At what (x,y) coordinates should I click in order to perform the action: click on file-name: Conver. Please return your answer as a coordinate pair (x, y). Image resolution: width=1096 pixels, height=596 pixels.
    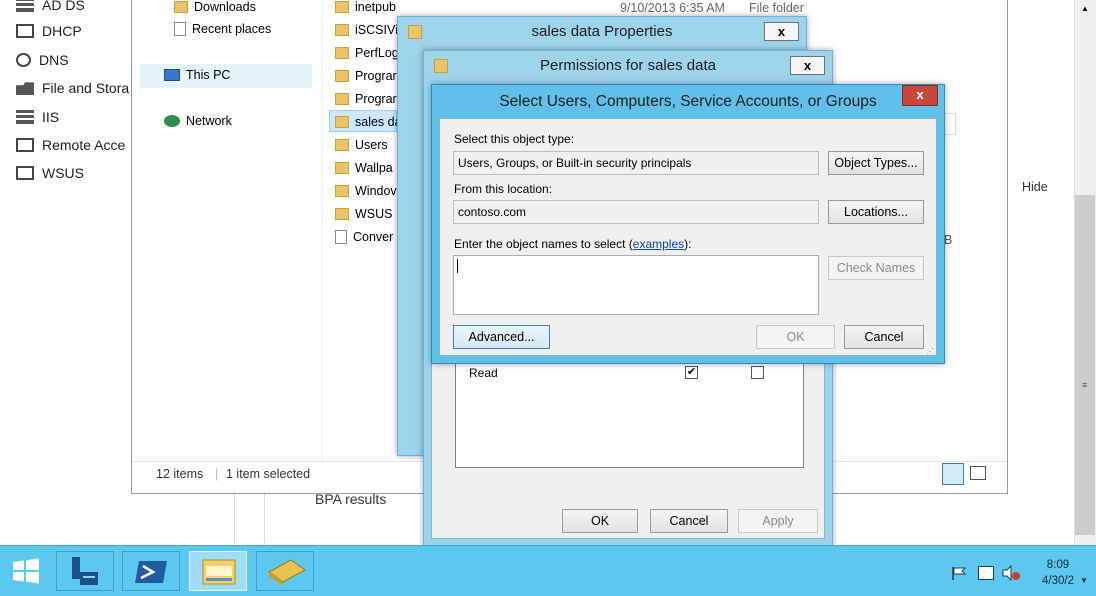
    Looking at the image, I should click on (373, 237).